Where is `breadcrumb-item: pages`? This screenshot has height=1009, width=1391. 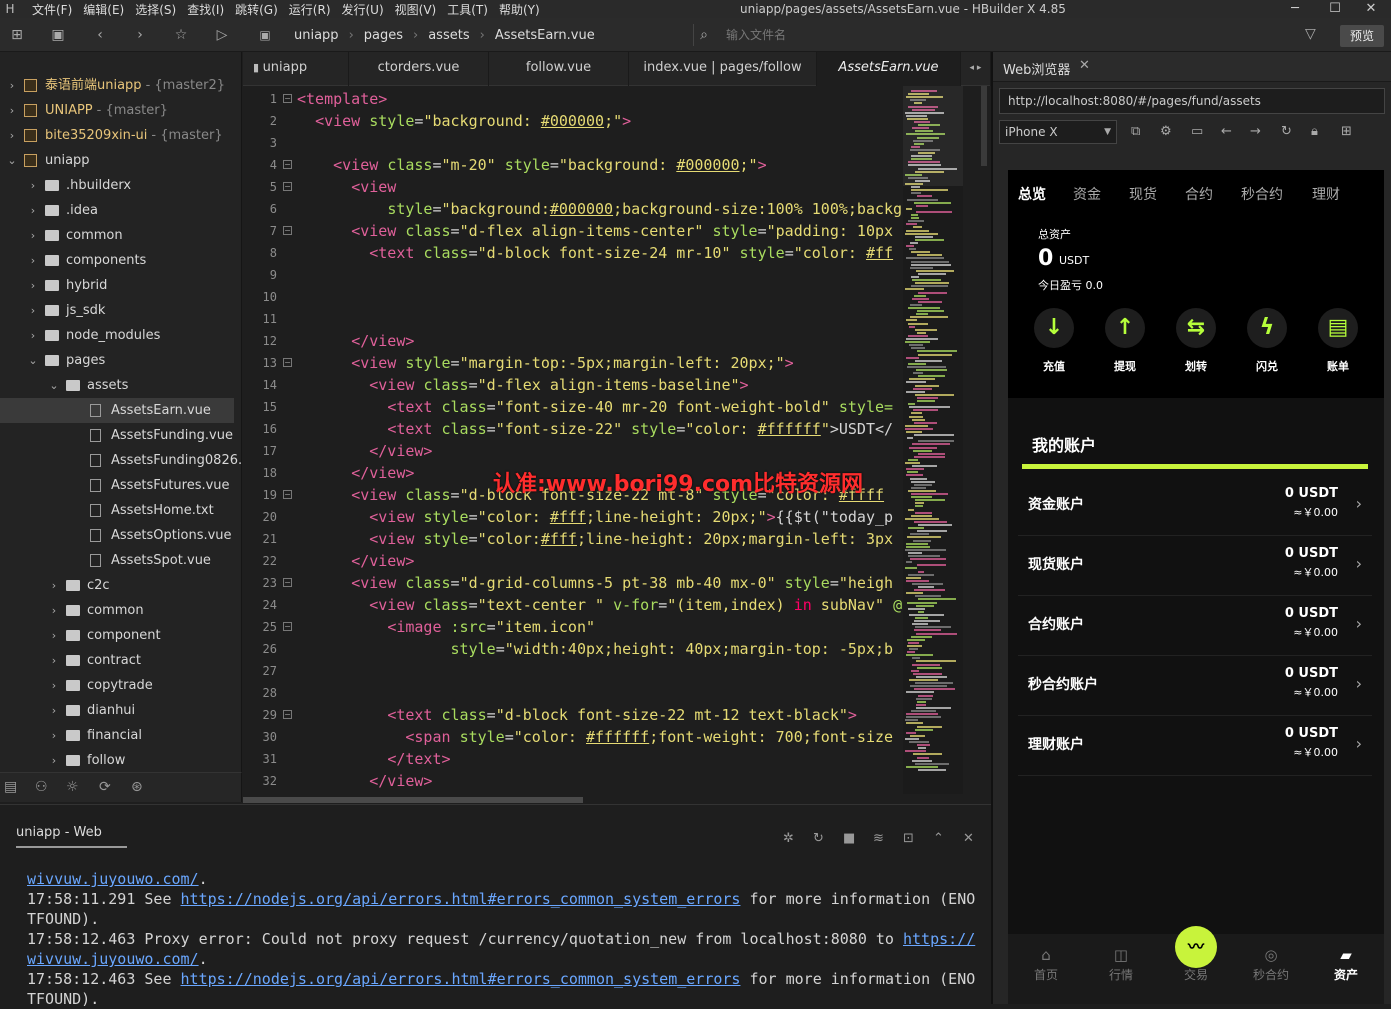
breadcrumb-item: pages is located at coordinates (383, 35).